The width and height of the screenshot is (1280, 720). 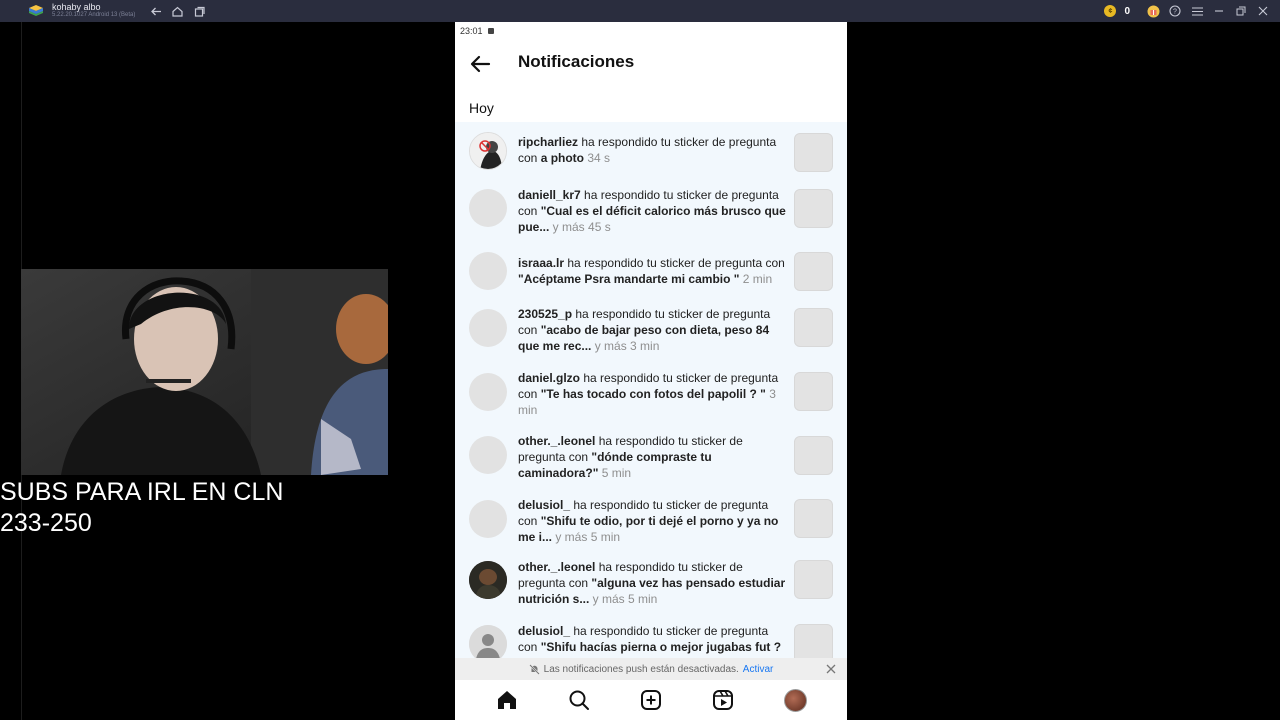 I want to click on emulator-version: 5.22.20.1027 Android 13 (Beta), so click(x=94, y=15).